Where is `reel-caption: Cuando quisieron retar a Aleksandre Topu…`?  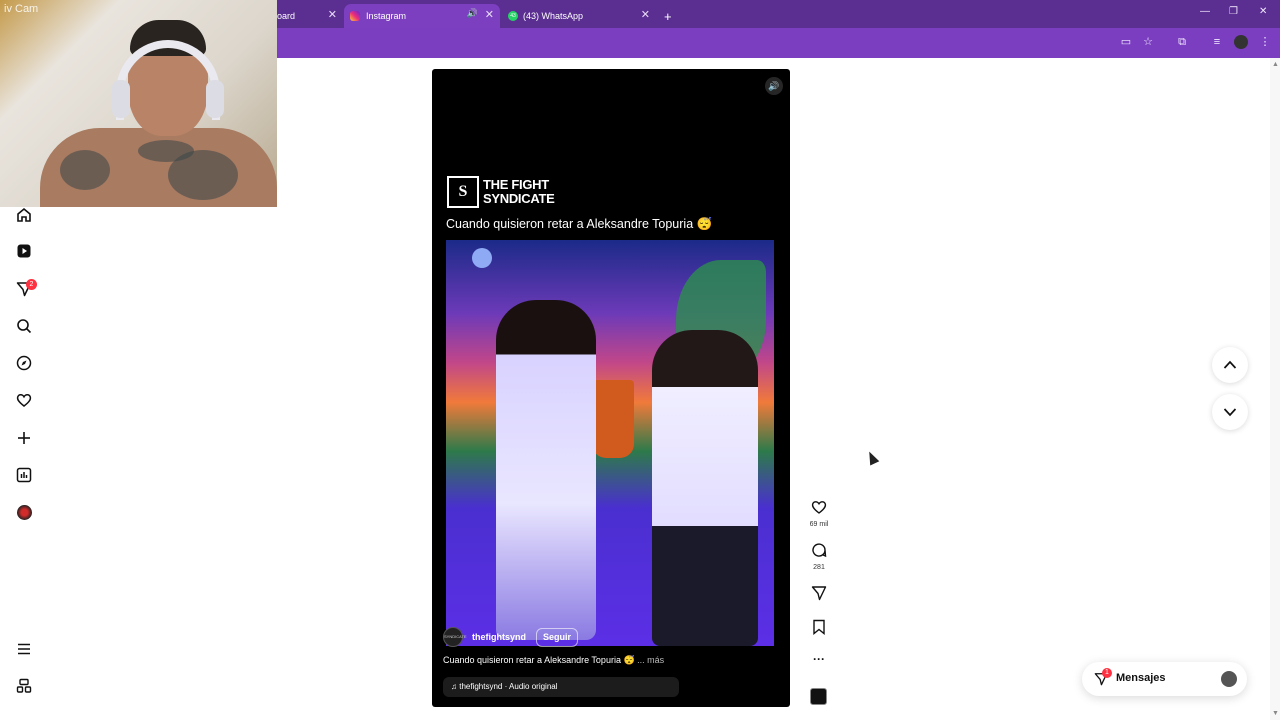
reel-caption: Cuando quisieron retar a Aleksandre Topu… is located at coordinates (553, 660).